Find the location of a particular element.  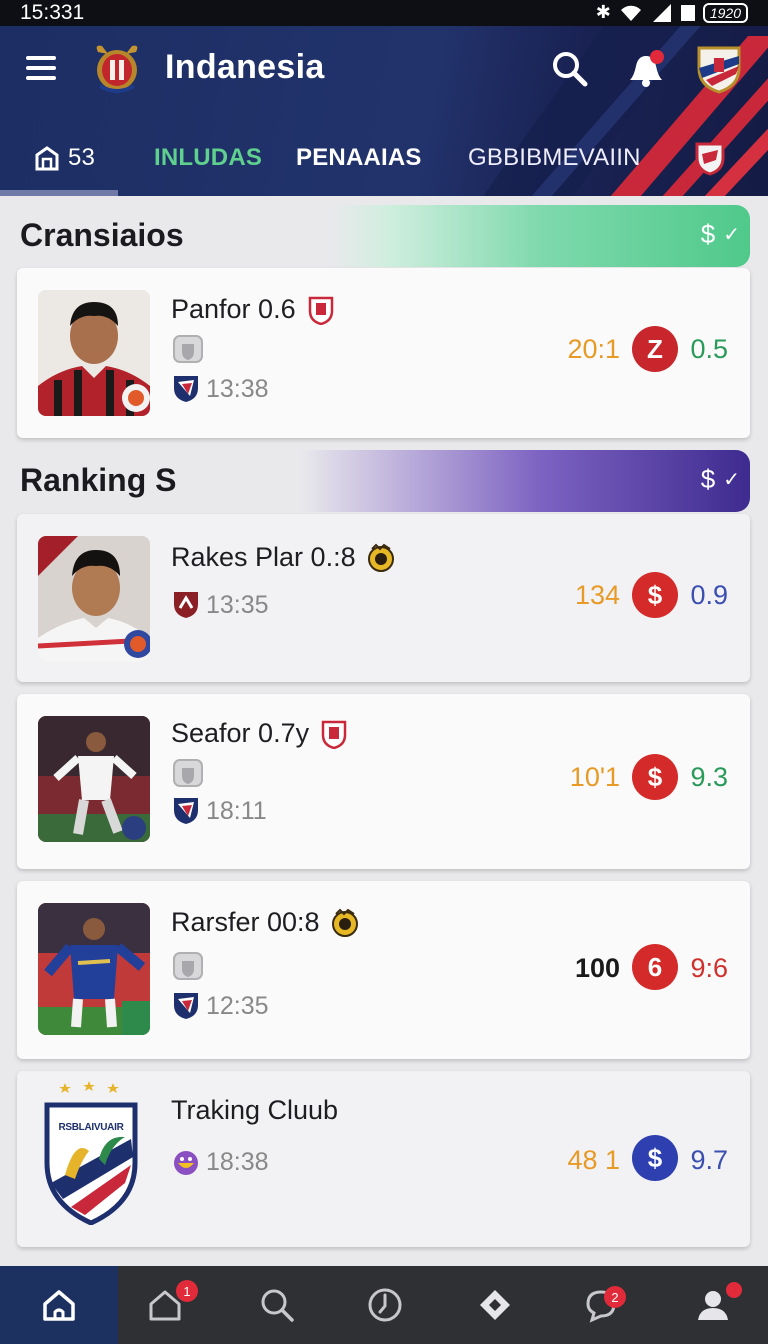

tab-gbbibmevaiin: GBBIBMEVAIIN is located at coordinates (554, 158).